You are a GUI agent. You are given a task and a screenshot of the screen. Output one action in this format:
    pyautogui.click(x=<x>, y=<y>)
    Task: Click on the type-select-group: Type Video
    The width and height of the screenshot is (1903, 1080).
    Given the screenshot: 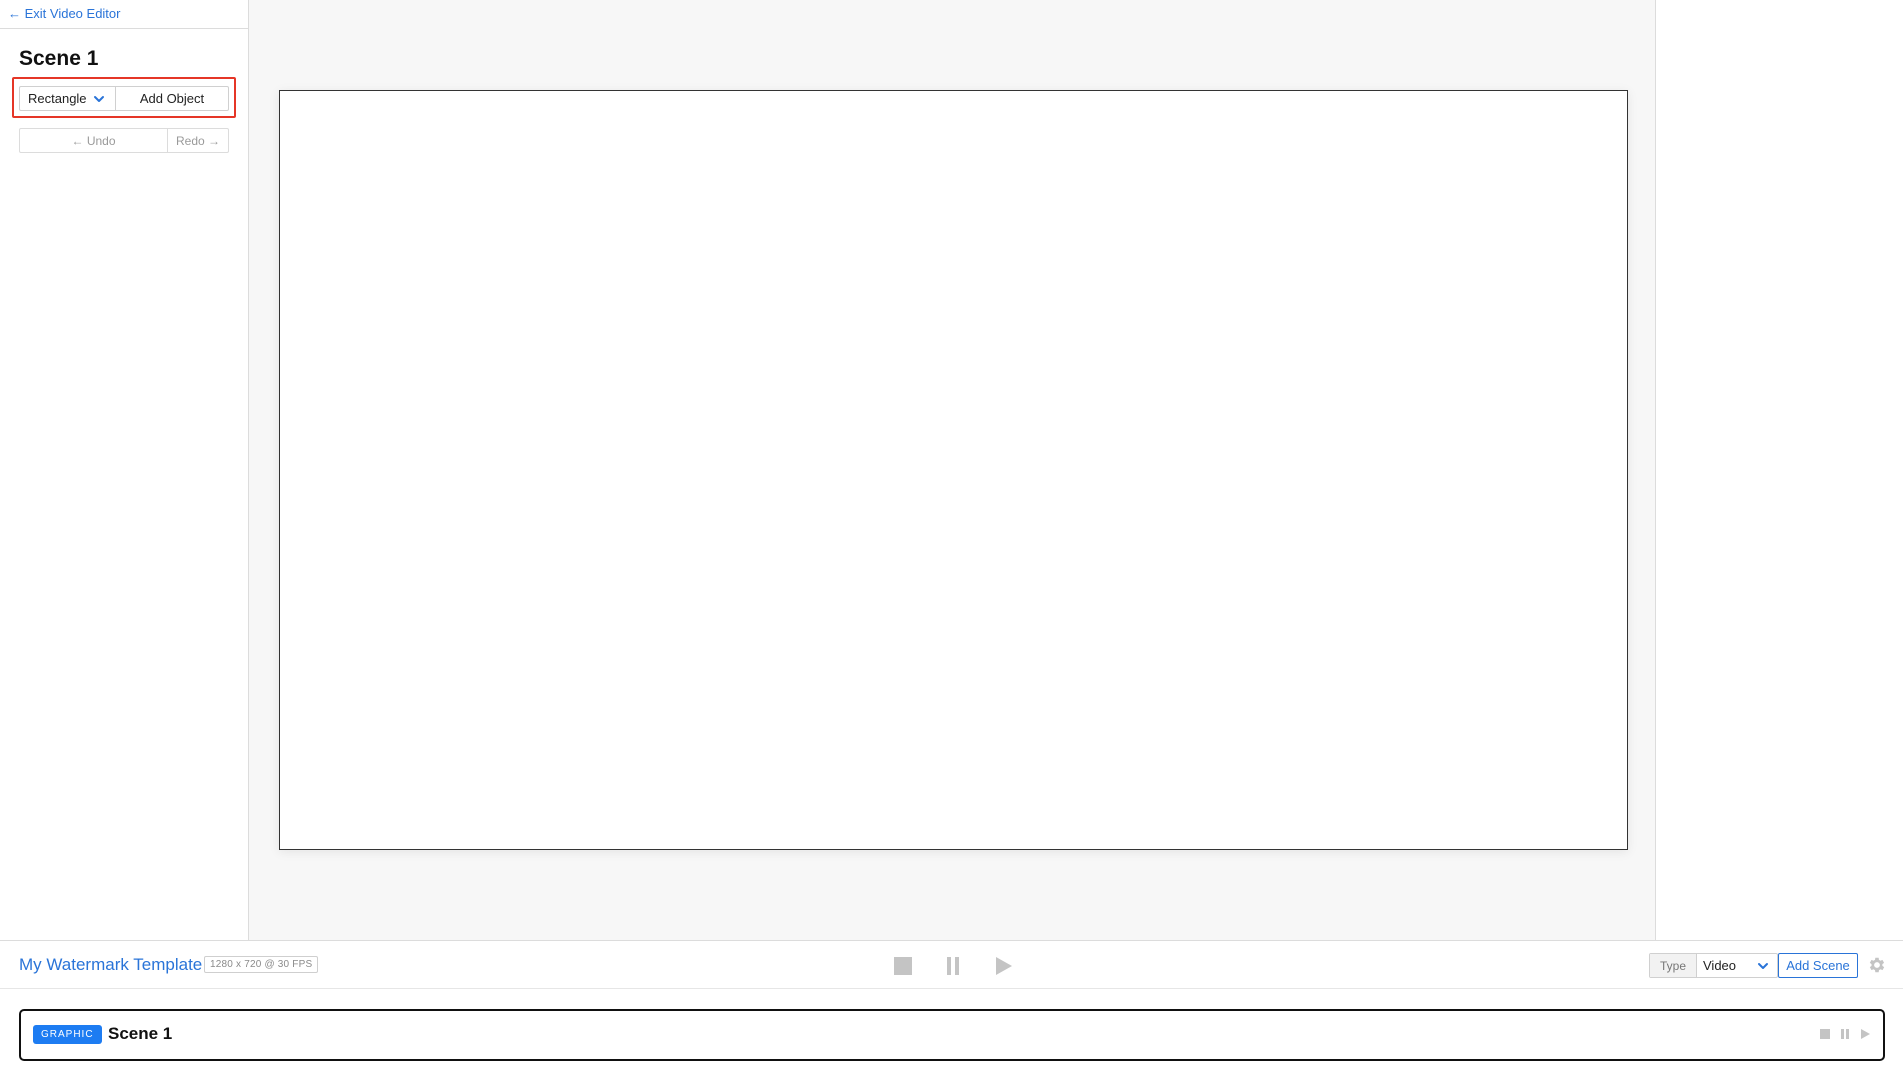 What is the action you would take?
    pyautogui.click(x=1713, y=965)
    